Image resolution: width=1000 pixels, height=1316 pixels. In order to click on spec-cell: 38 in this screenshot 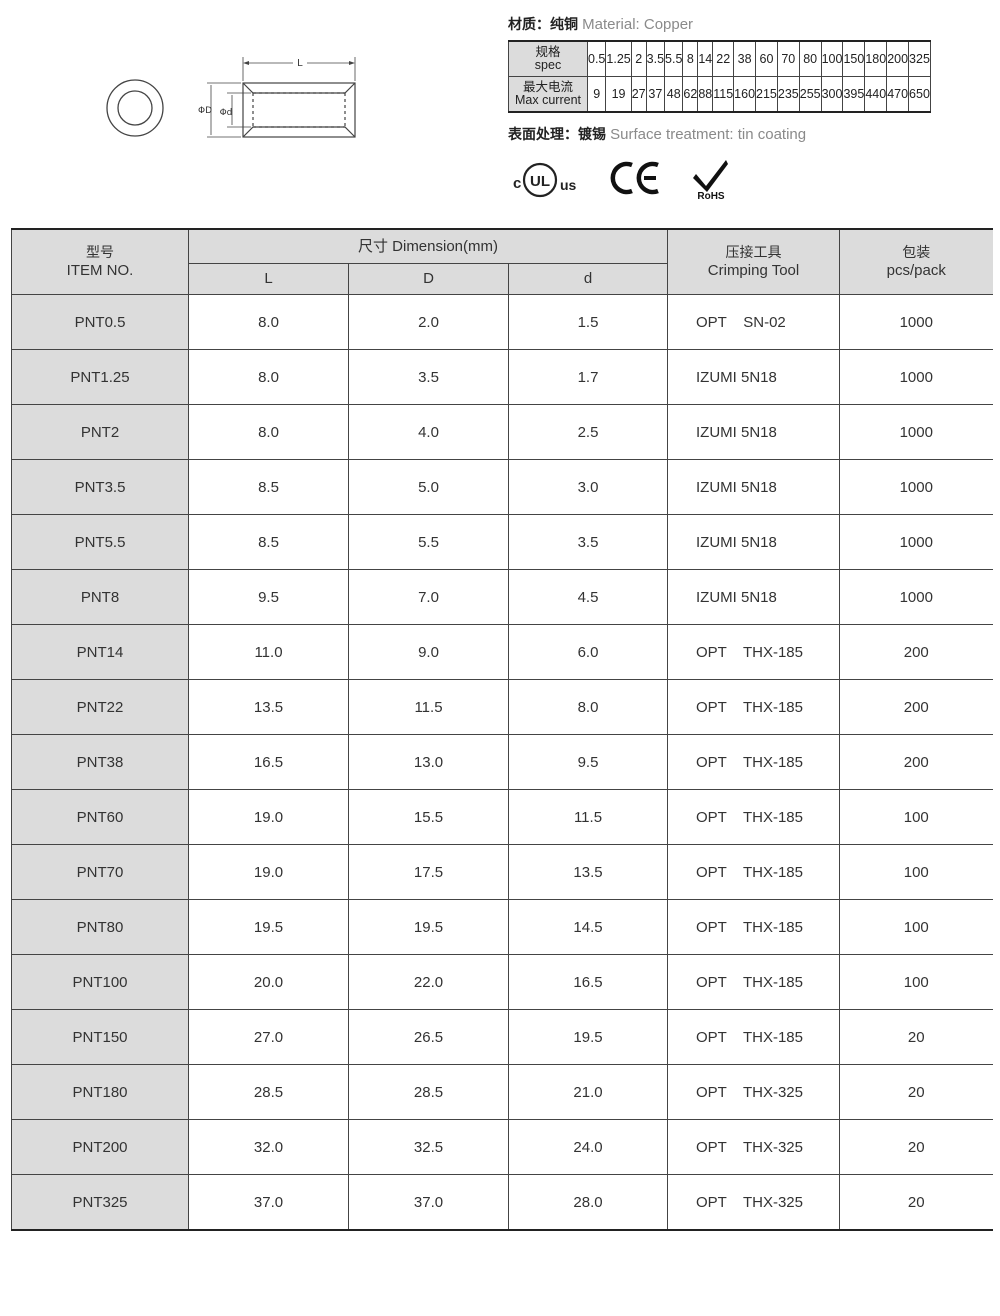, I will do `click(745, 58)`.